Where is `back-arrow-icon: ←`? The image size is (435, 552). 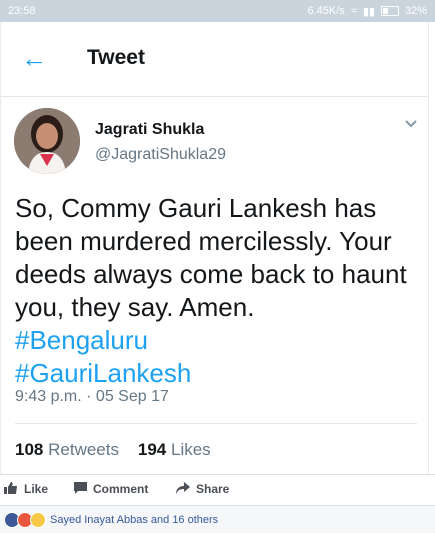
back-arrow-icon: ← is located at coordinates (34, 58).